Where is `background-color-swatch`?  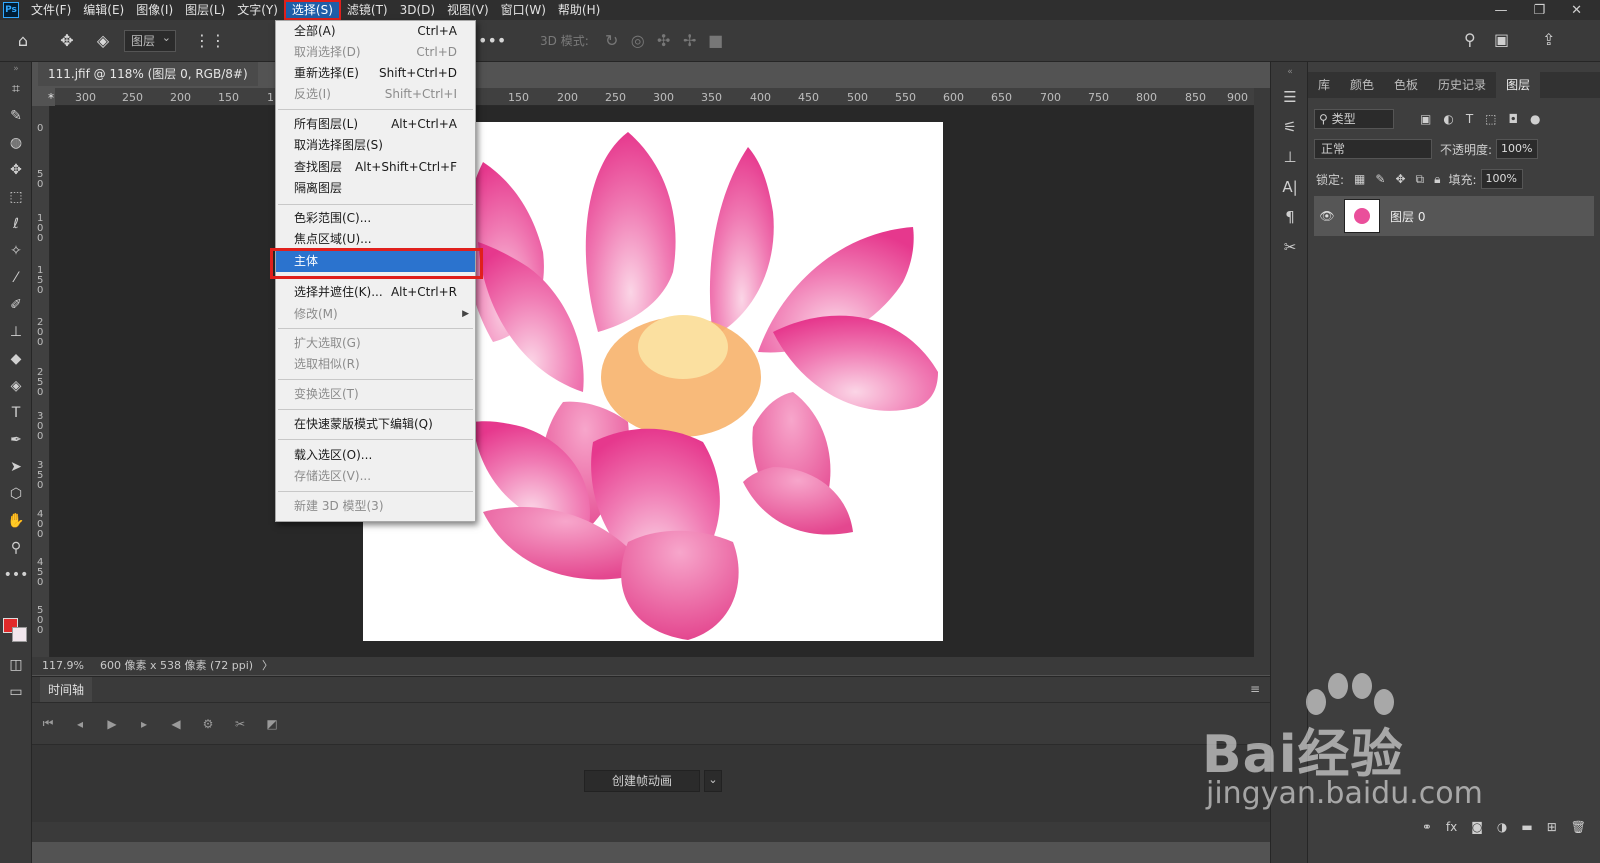 background-color-swatch is located at coordinates (19, 634).